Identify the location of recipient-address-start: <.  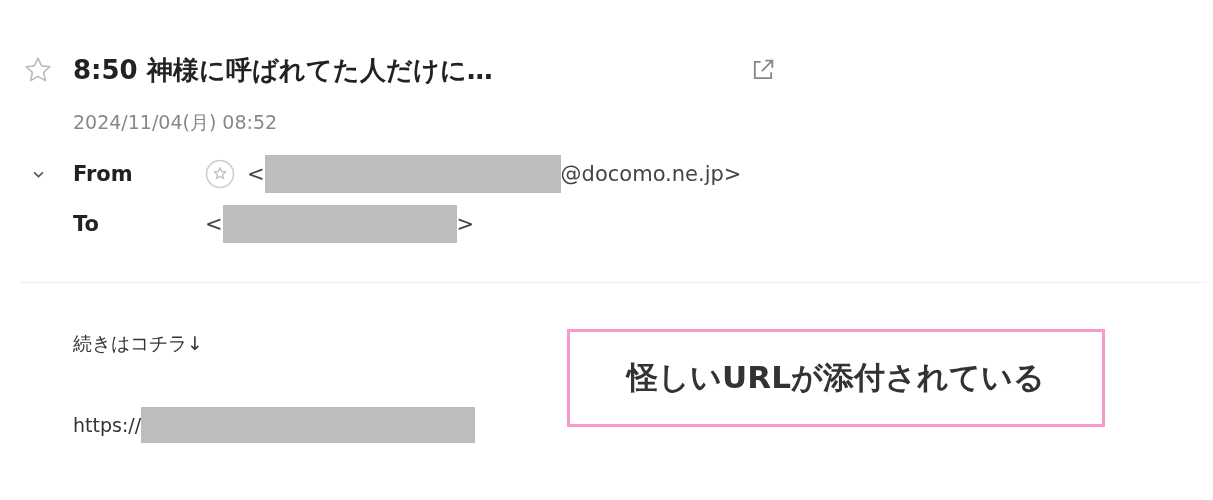
(214, 224).